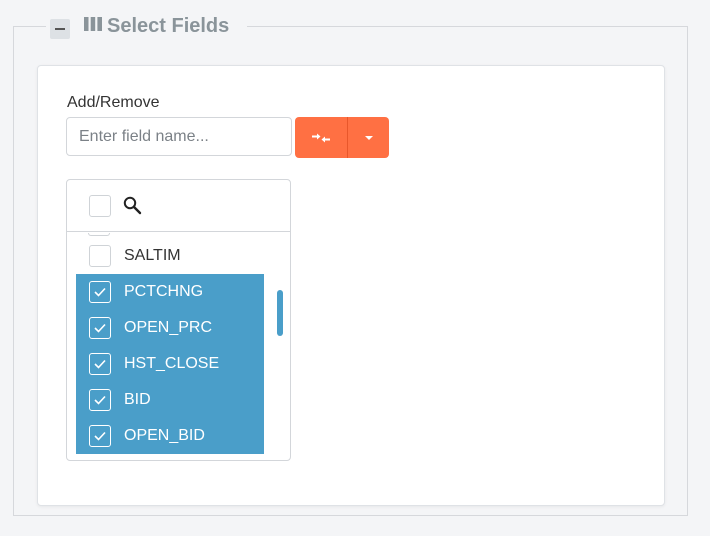 Image resolution: width=710 pixels, height=536 pixels. I want to click on list-item: OPEN_BID, so click(170, 436).